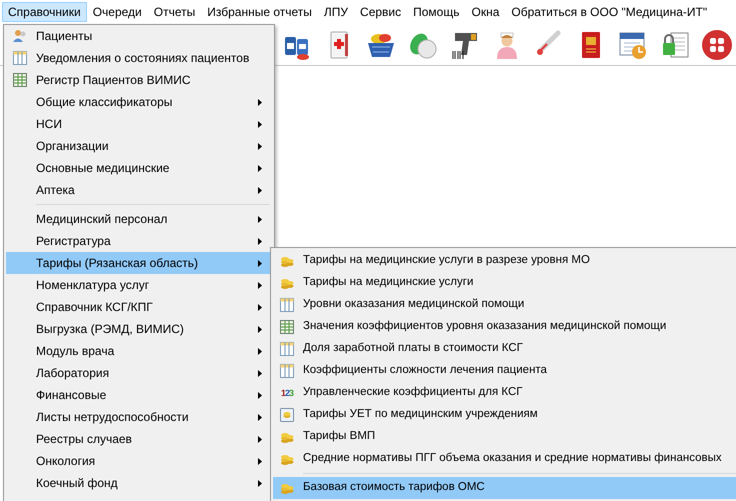  What do you see at coordinates (504, 283) in the screenshot?
I see `menu-item: Тарифы на медицинские услуги` at bounding box center [504, 283].